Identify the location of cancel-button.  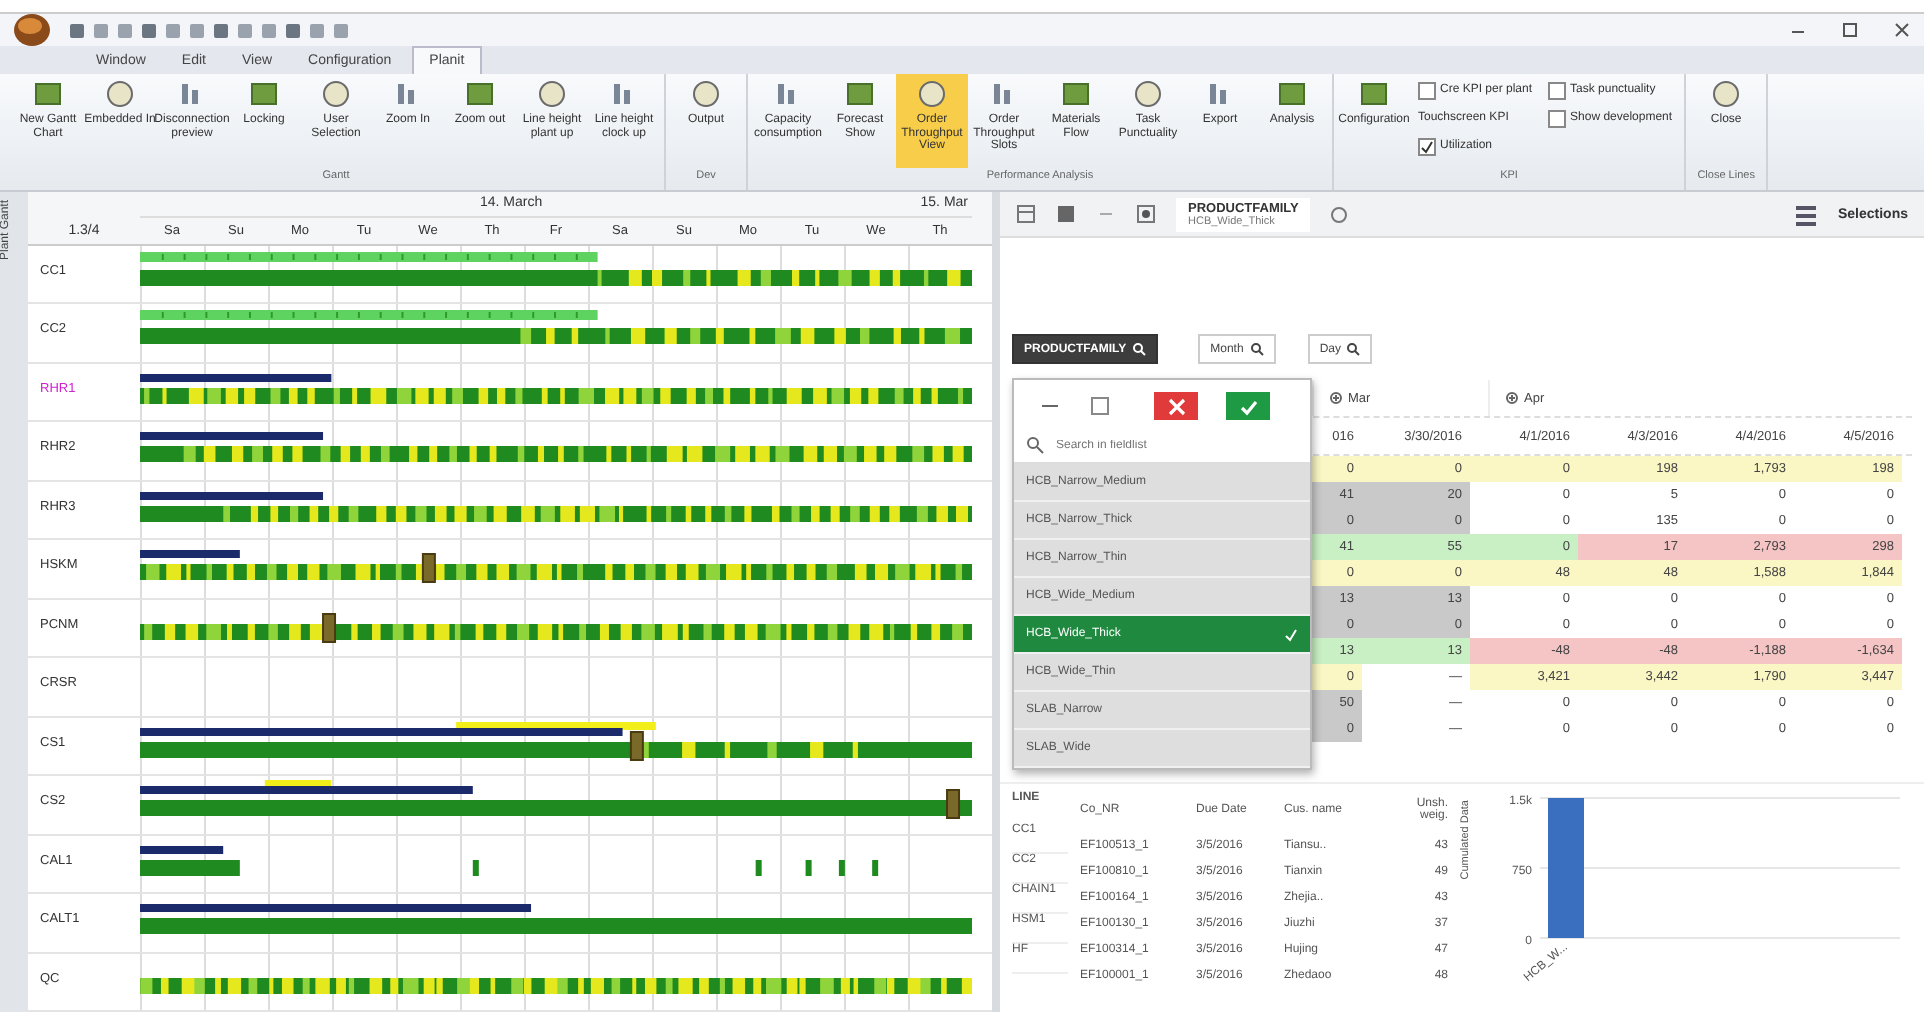
(1176, 406).